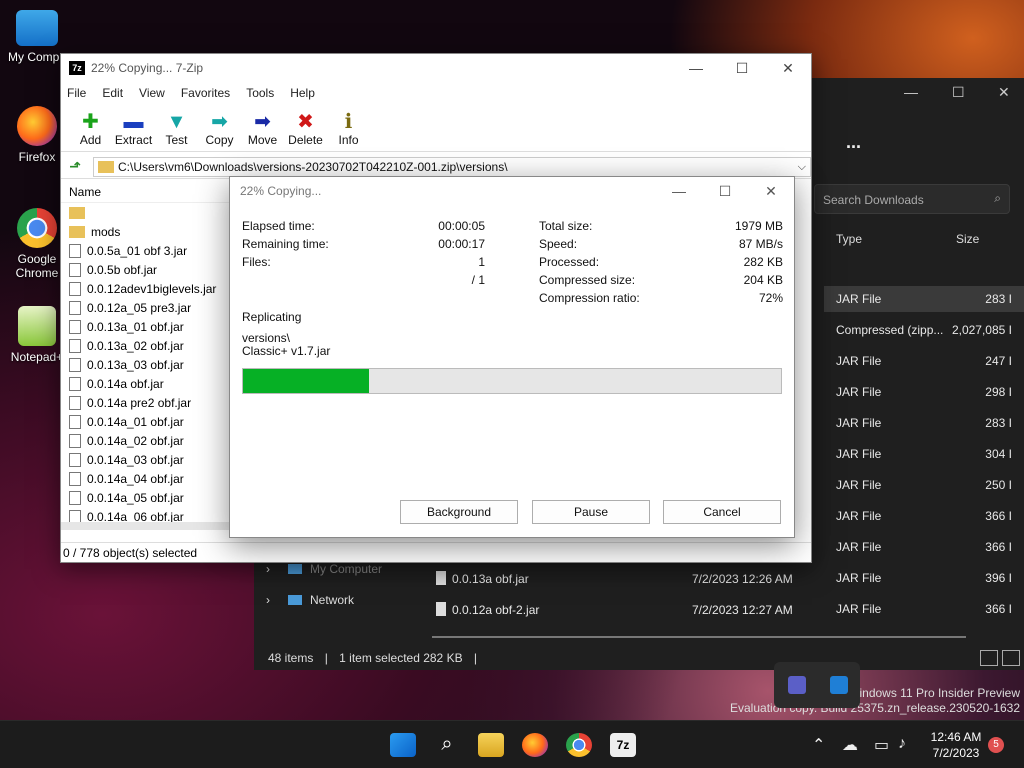  I want to click on maximize-button: ☐, so click(742, 68).